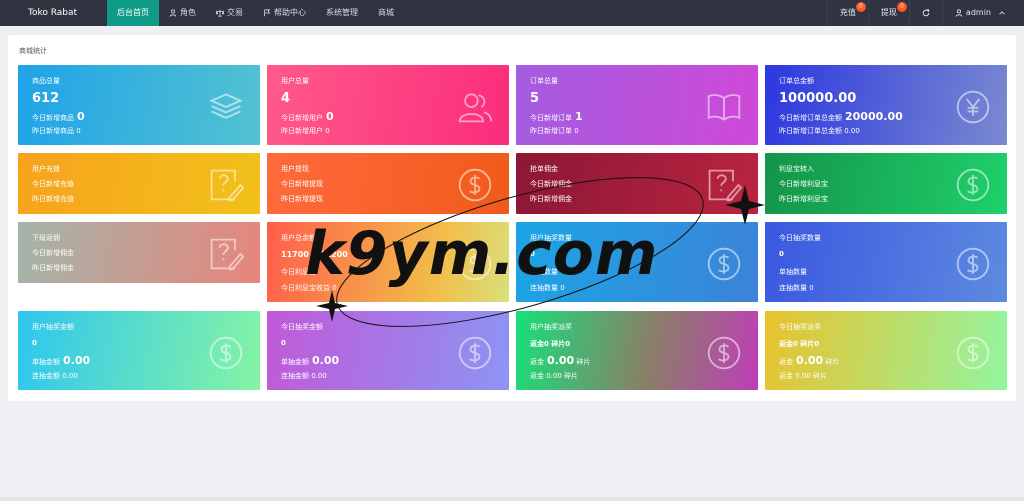  I want to click on main-nav: 后台首页 角色 交易 帮助中心 系统管理 商城, so click(255, 13).